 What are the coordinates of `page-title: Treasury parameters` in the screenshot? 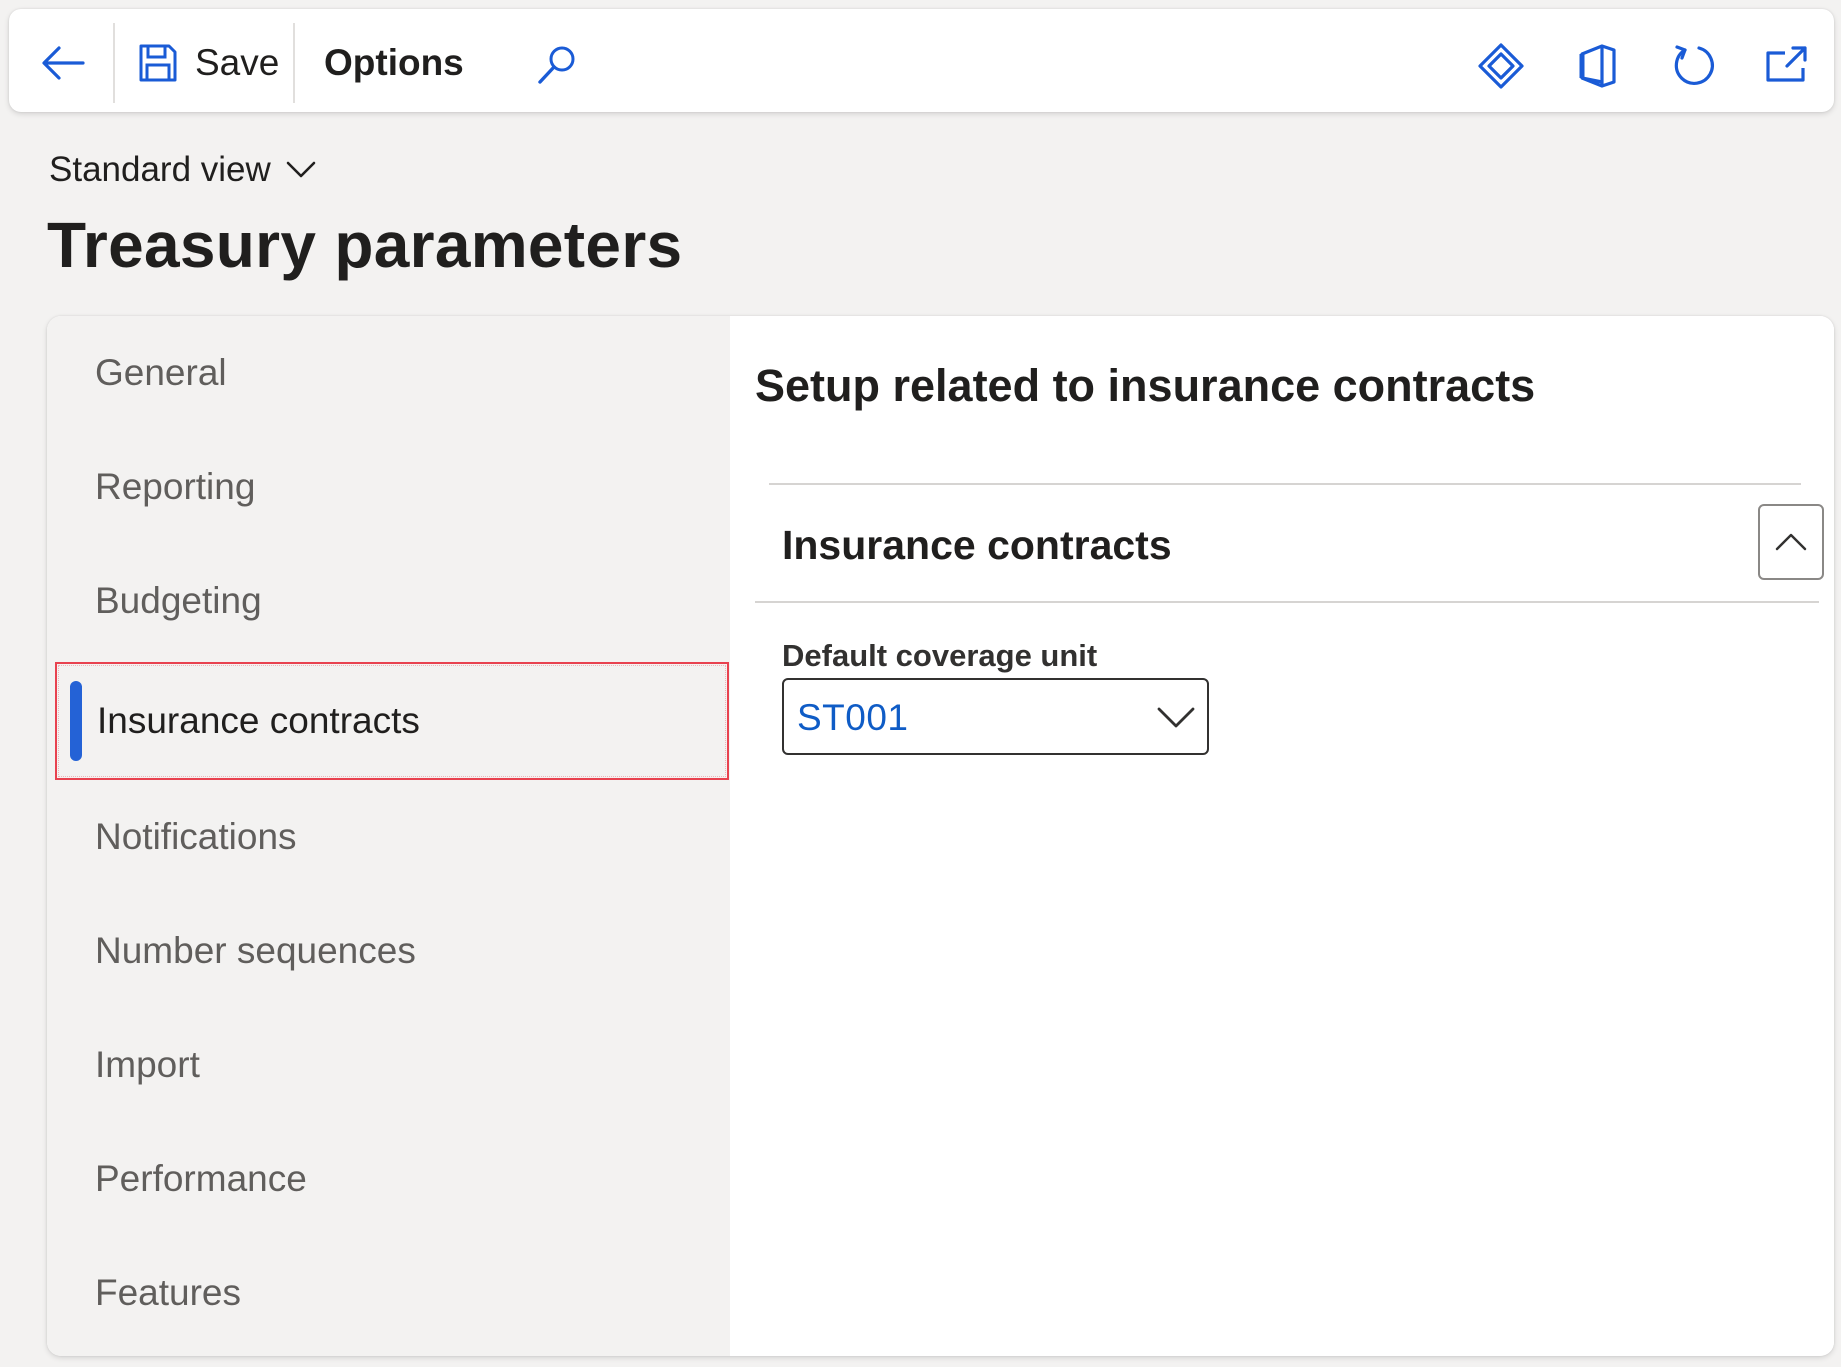 It's located at (365, 245).